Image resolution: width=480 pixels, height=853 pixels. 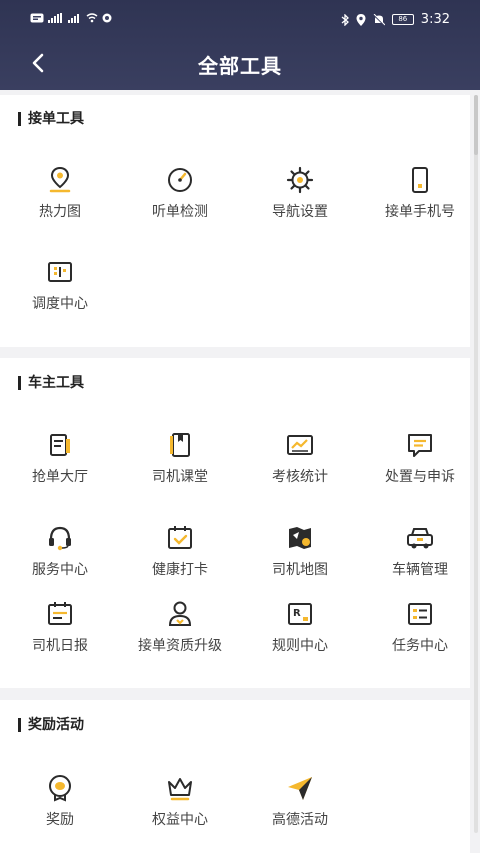 I want to click on header: 86 3:32 全部工具, so click(x=240, y=45).